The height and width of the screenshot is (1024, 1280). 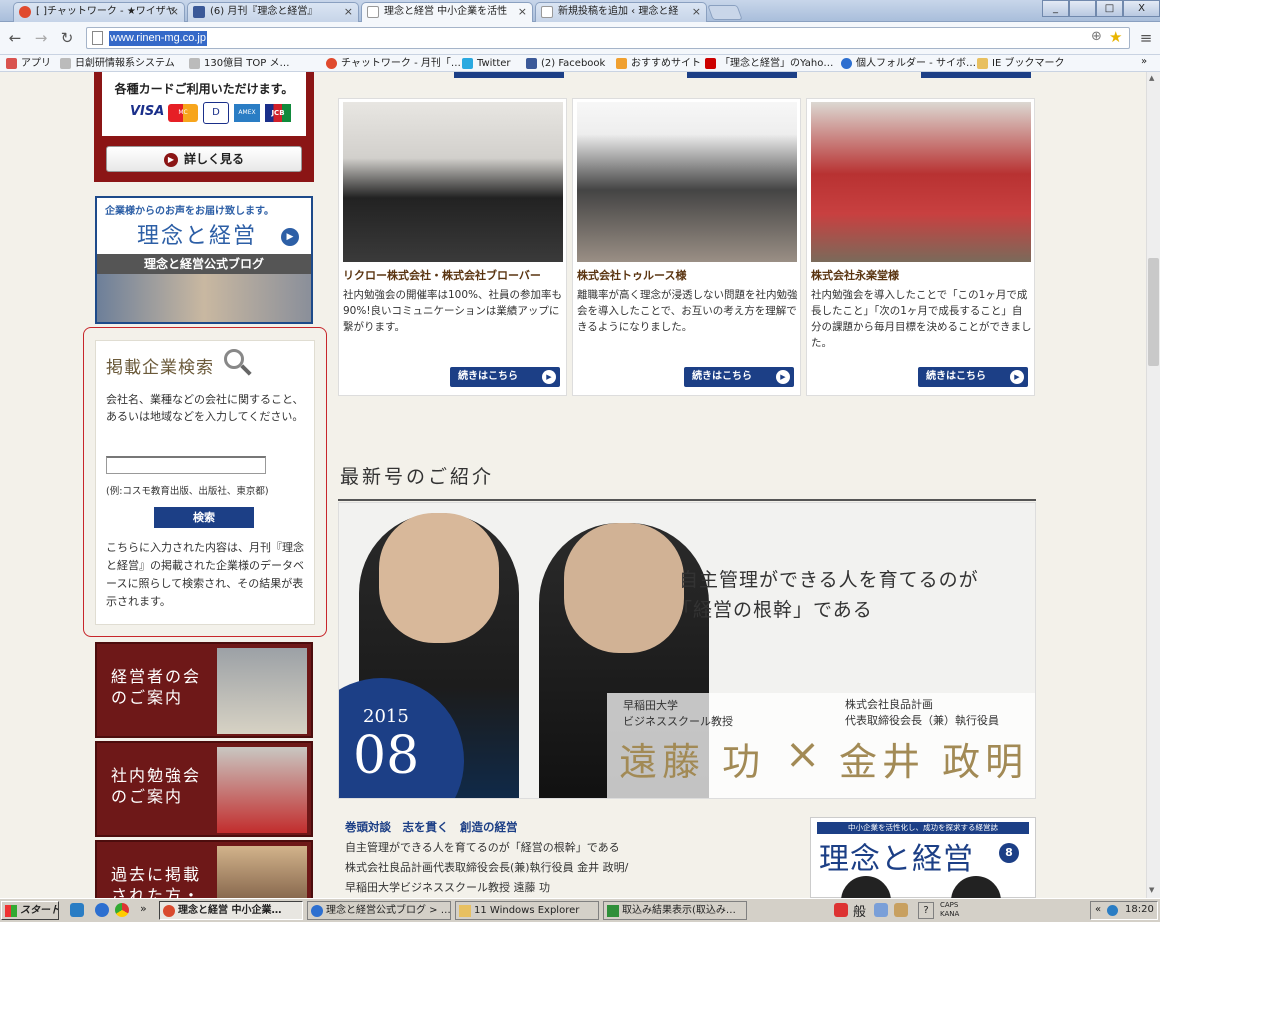 What do you see at coordinates (28, 63) in the screenshot?
I see `bookmark-apps: アプリ` at bounding box center [28, 63].